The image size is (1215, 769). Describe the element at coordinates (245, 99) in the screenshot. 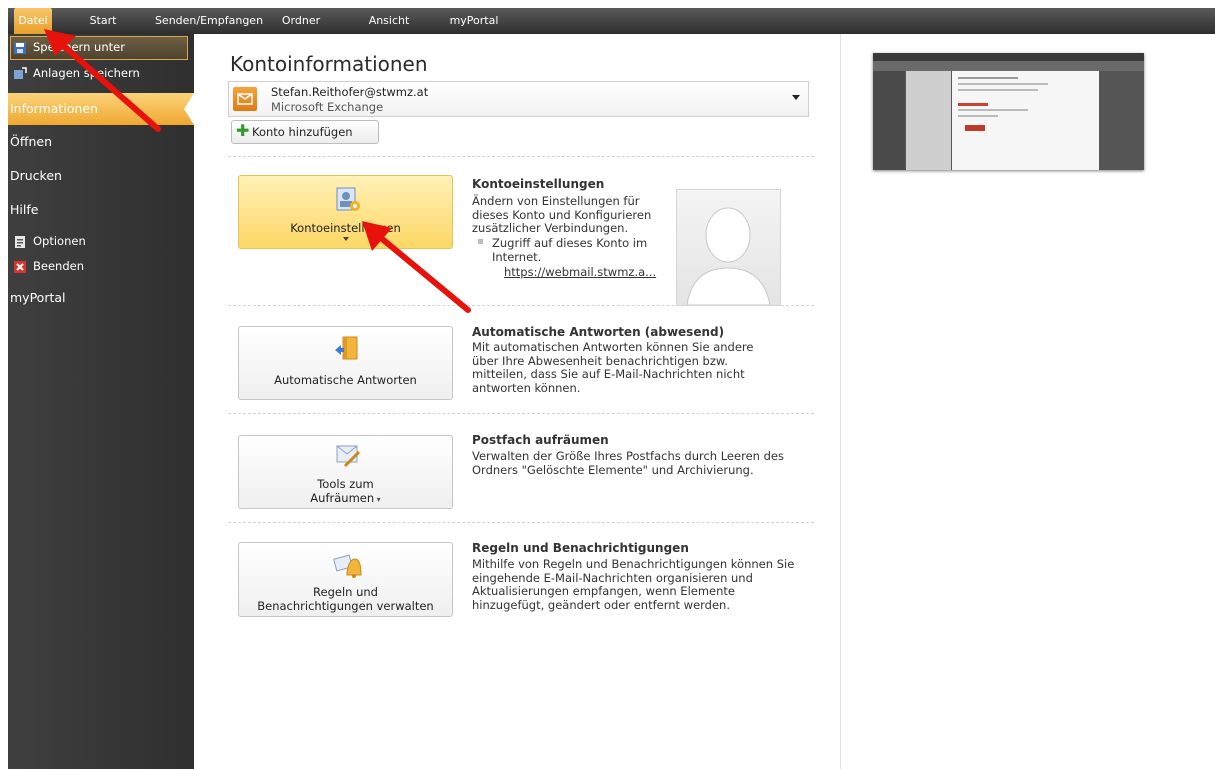

I see `exchange-account-icon` at that location.